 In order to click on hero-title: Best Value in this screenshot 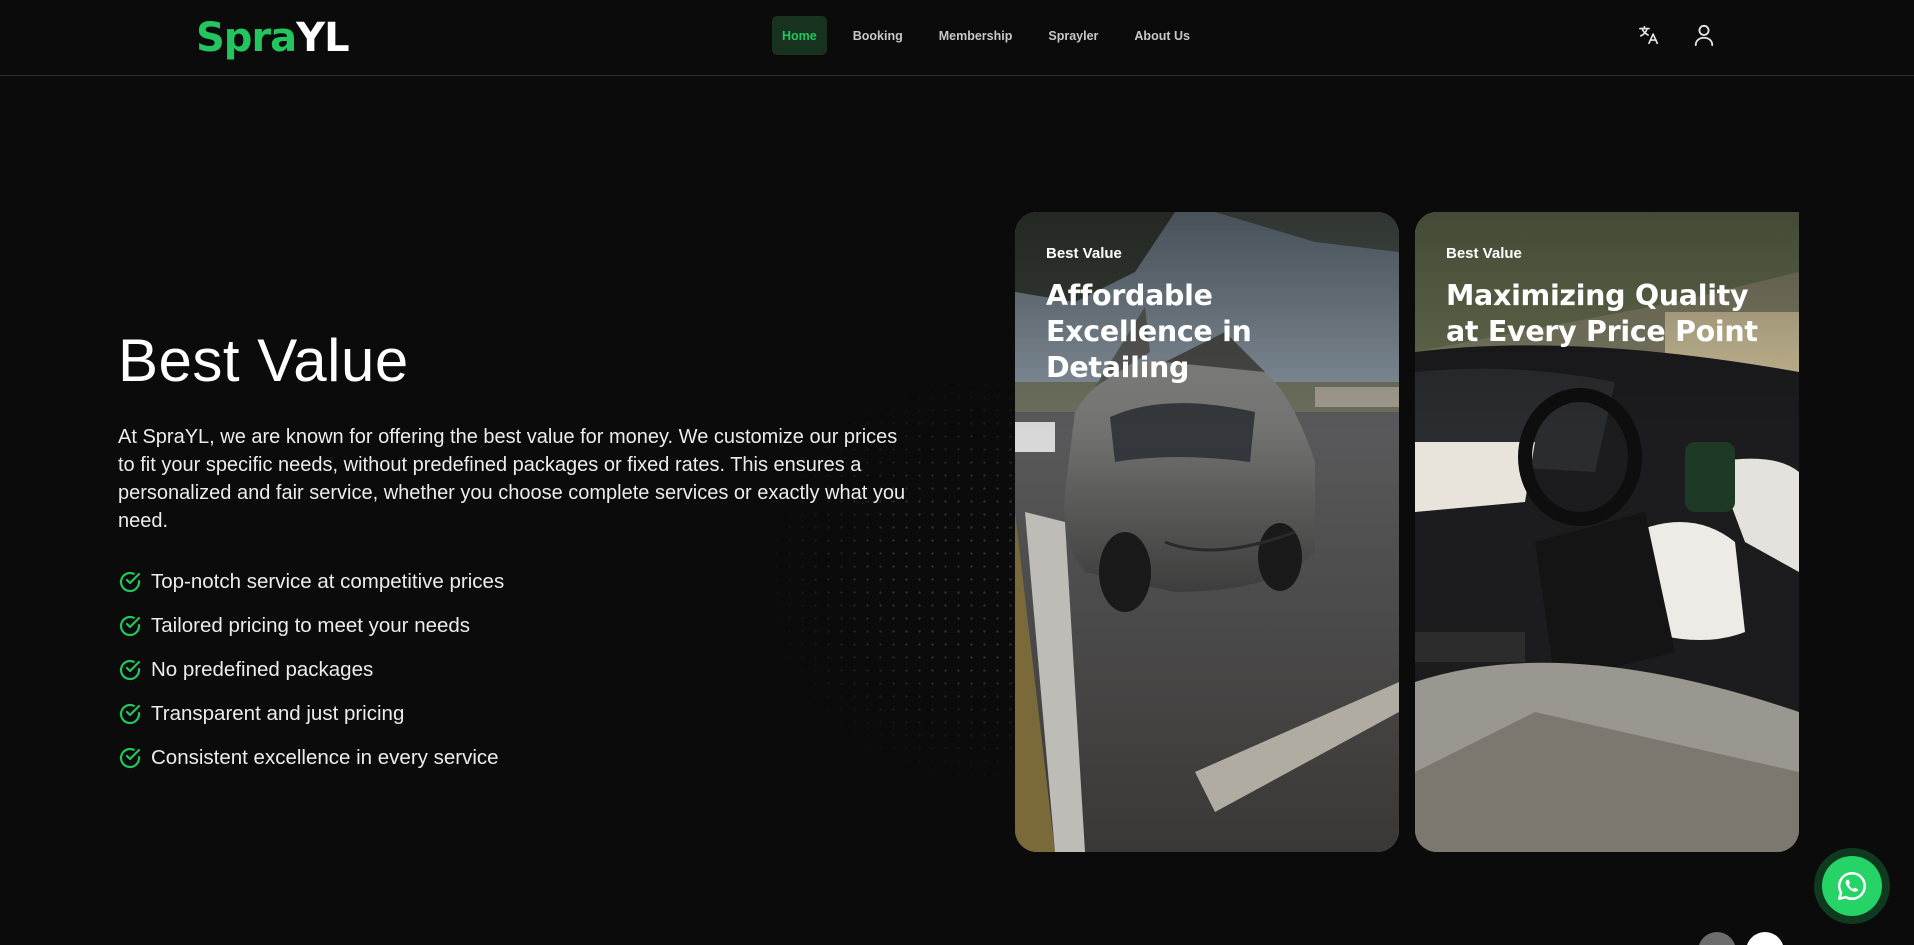, I will do `click(263, 360)`.